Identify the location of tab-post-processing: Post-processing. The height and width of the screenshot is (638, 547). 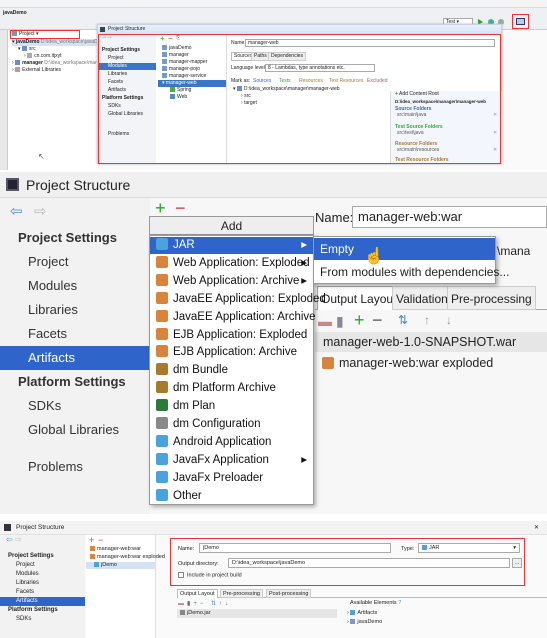
(289, 593).